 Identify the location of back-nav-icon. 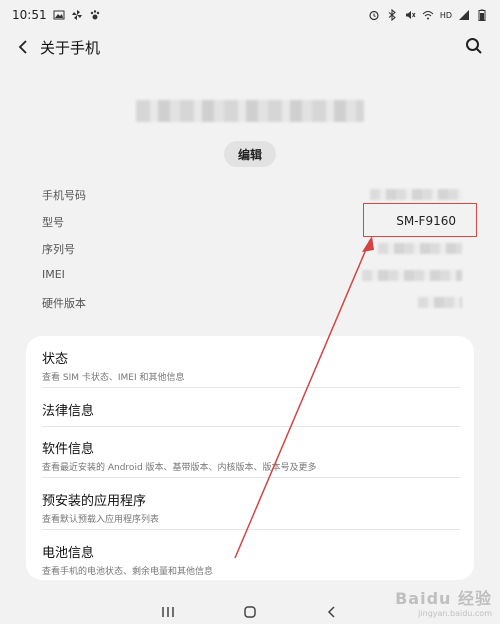
(332, 612).